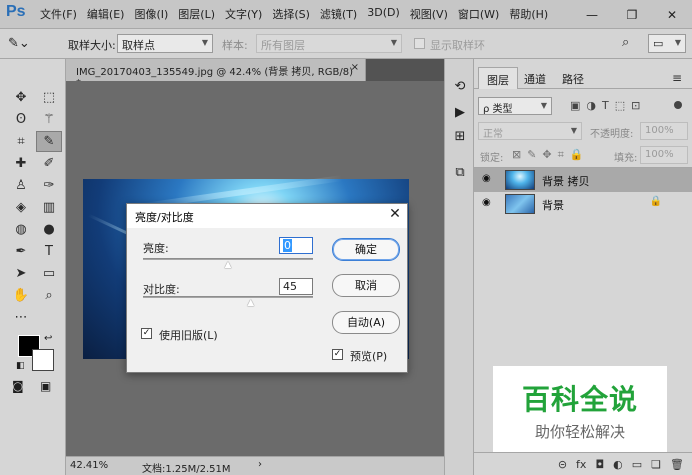 The width and height of the screenshot is (692, 475). What do you see at coordinates (89, 465) in the screenshot?
I see `zoom-level: 42.41%` at bounding box center [89, 465].